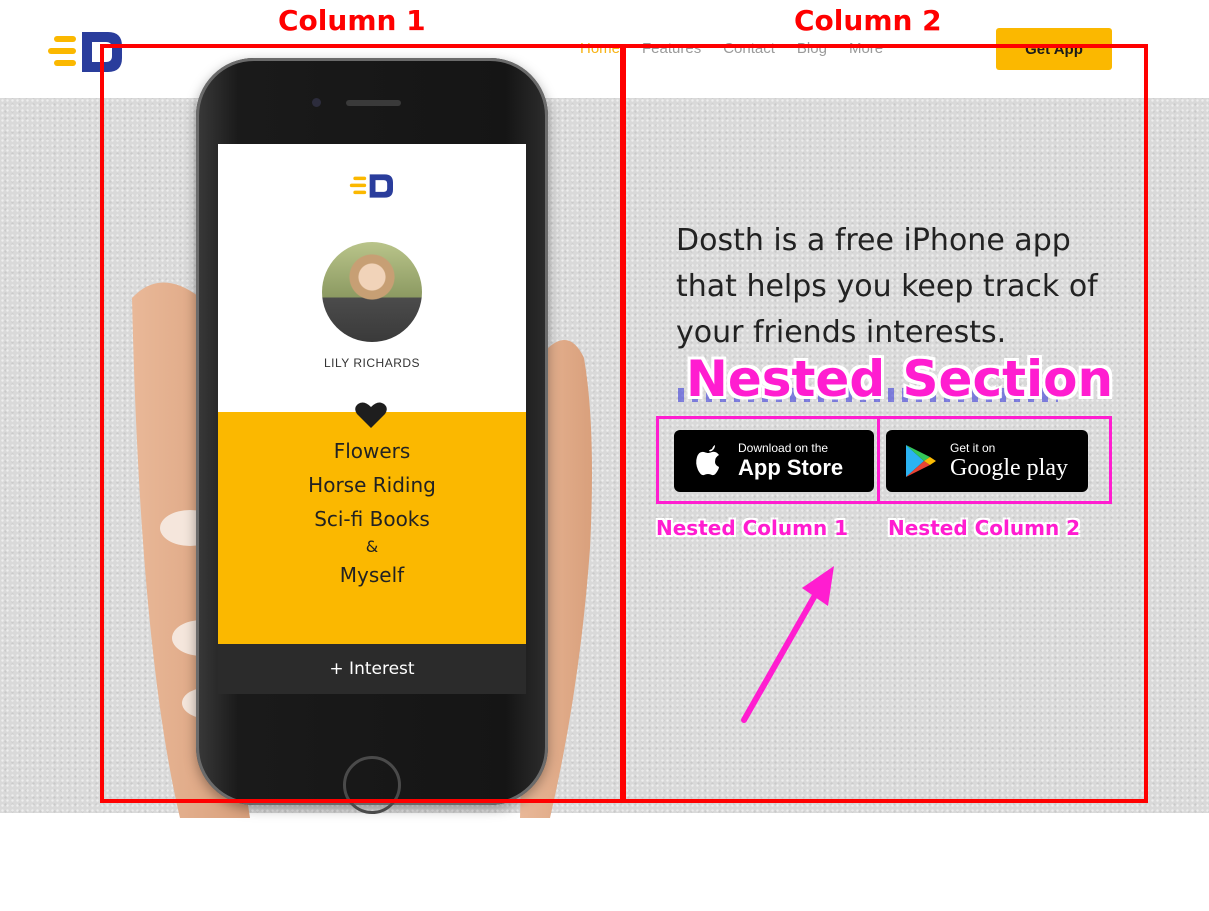 This screenshot has width=1209, height=911. Describe the element at coordinates (352, 20) in the screenshot. I see `column-1-label: Column 1` at that location.